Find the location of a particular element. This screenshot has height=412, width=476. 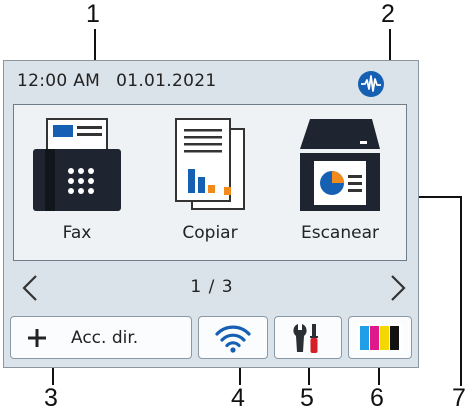

scan-tile: Escanear is located at coordinates (340, 188).